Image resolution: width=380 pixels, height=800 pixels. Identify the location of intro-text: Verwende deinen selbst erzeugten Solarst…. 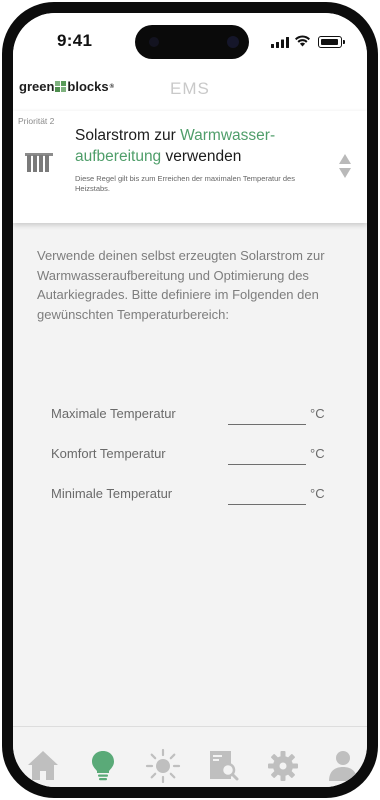
(181, 285).